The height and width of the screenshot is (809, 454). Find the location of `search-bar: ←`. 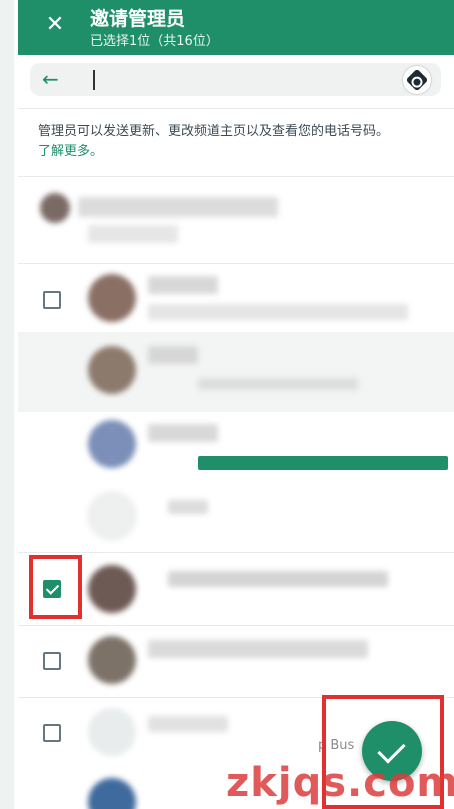

search-bar: ← is located at coordinates (235, 79).